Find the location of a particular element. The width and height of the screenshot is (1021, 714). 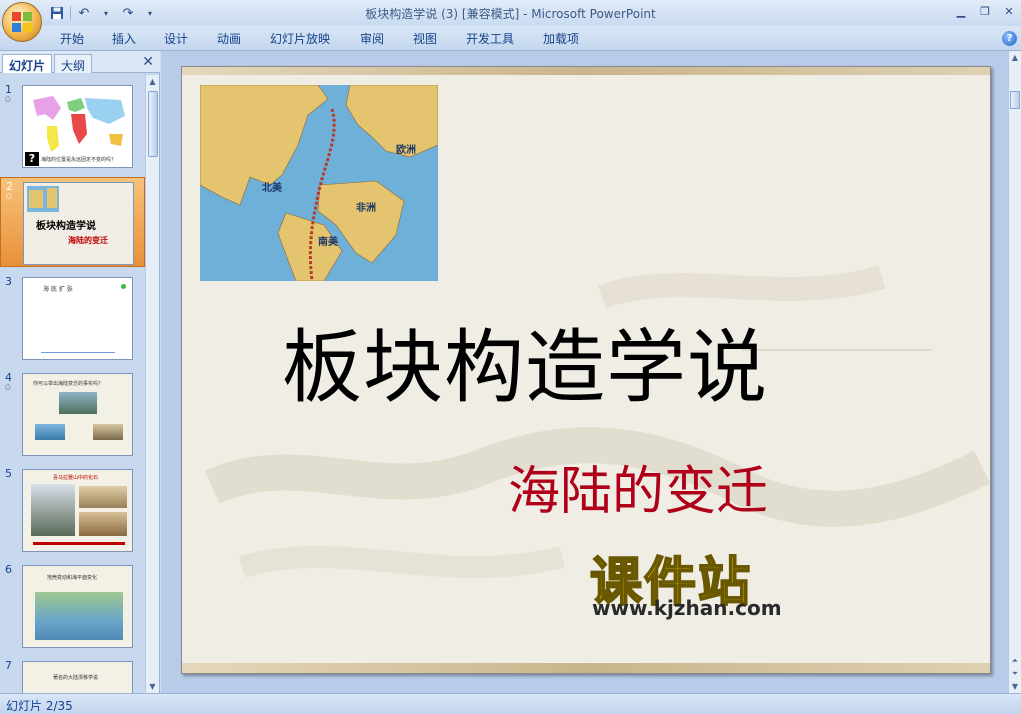

close-pane-icon: ✕ is located at coordinates (148, 62).